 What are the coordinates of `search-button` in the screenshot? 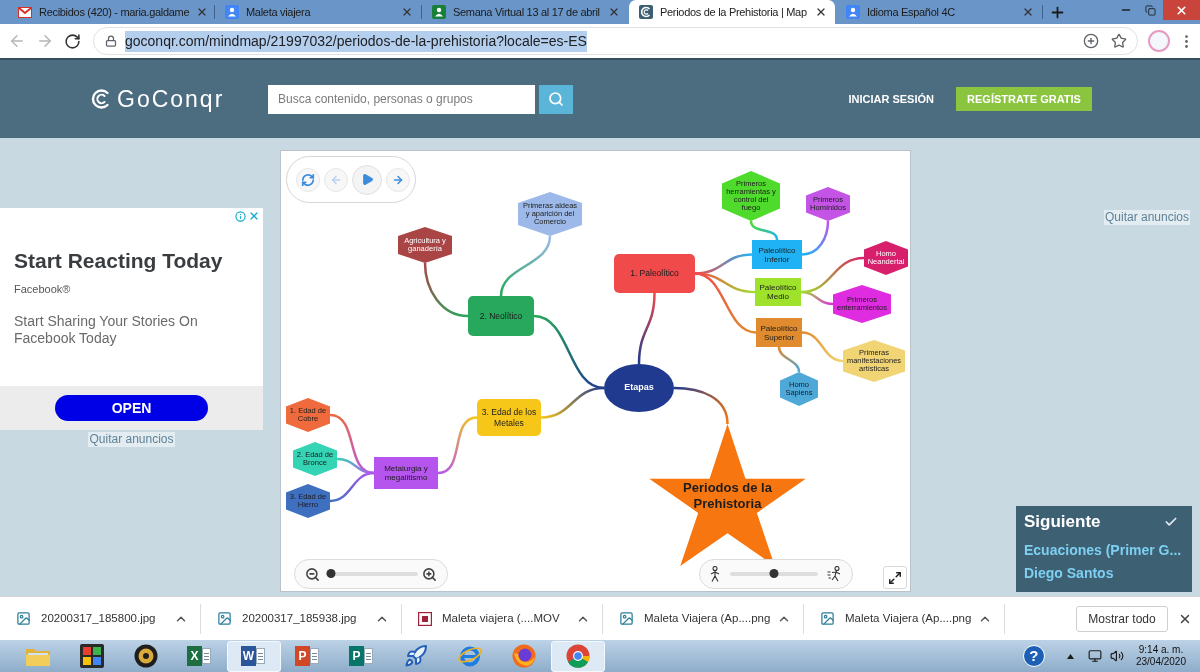 It's located at (556, 99).